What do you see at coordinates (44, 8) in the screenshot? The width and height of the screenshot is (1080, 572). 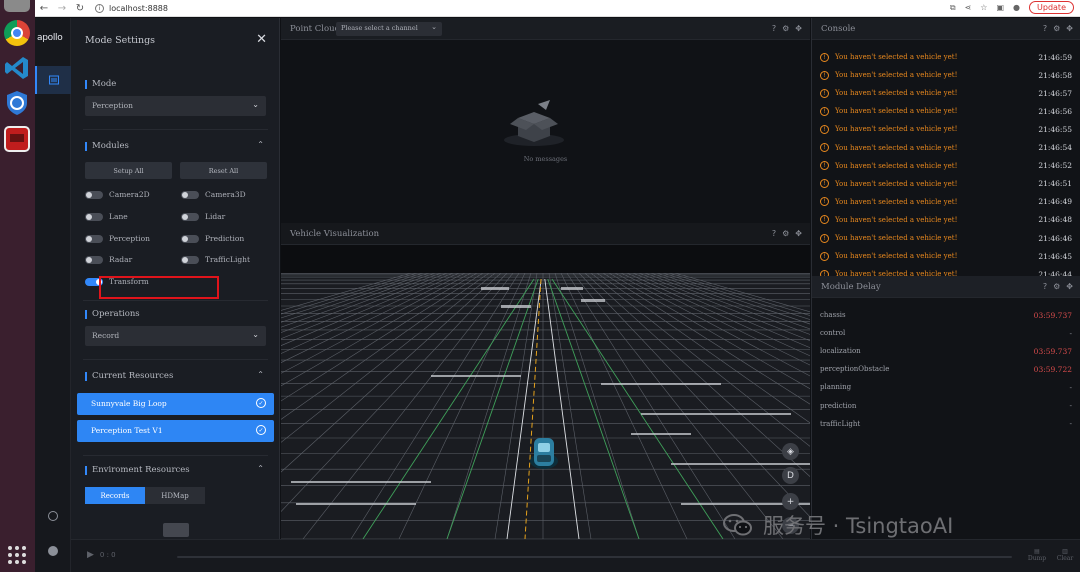 I see `back-icon: ←` at bounding box center [44, 8].